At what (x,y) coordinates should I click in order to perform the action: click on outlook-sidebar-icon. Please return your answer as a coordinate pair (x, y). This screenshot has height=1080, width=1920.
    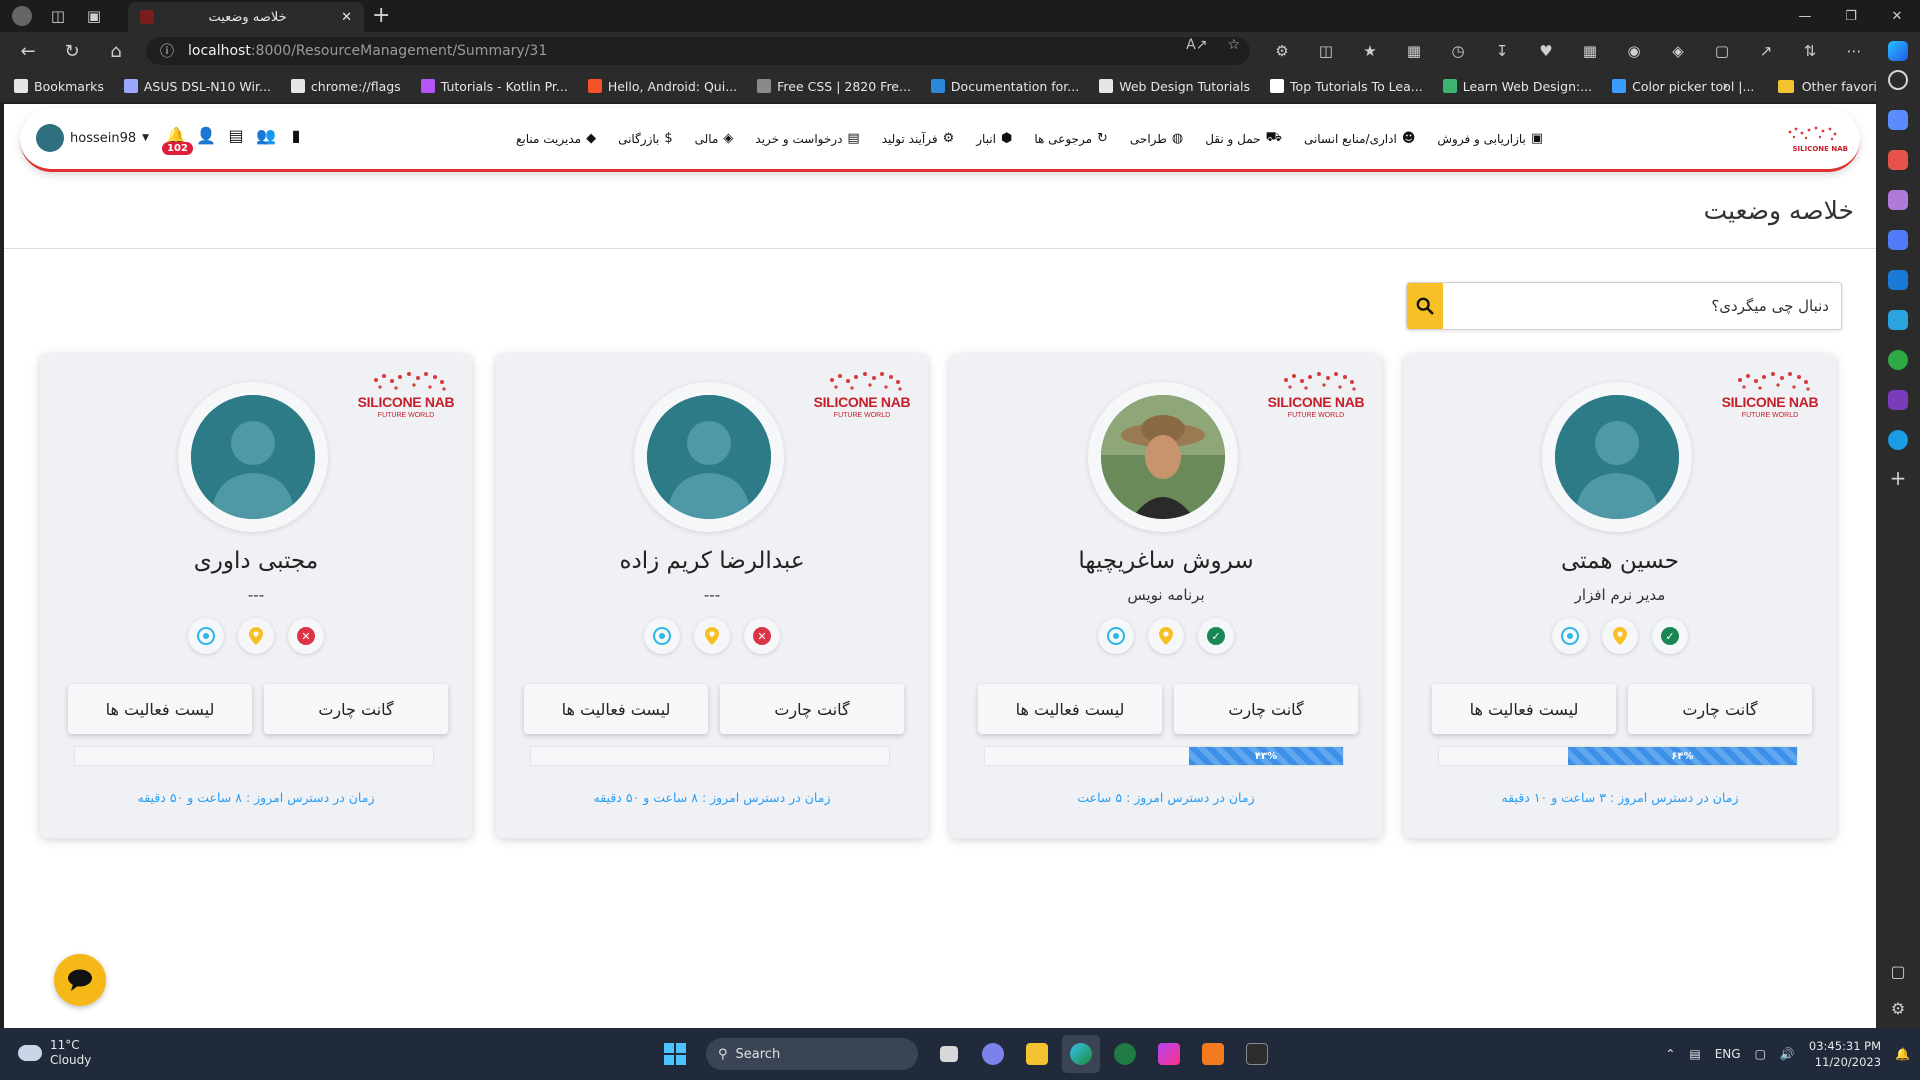
    Looking at the image, I should click on (1898, 280).